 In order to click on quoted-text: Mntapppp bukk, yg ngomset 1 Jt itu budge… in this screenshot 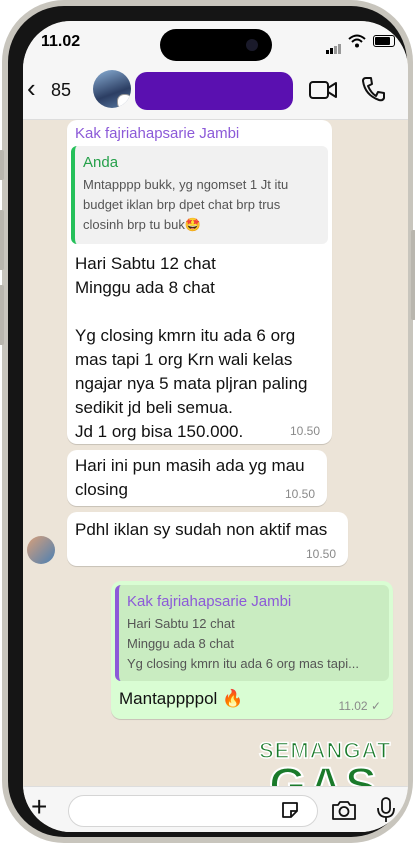, I will do `click(186, 204)`.